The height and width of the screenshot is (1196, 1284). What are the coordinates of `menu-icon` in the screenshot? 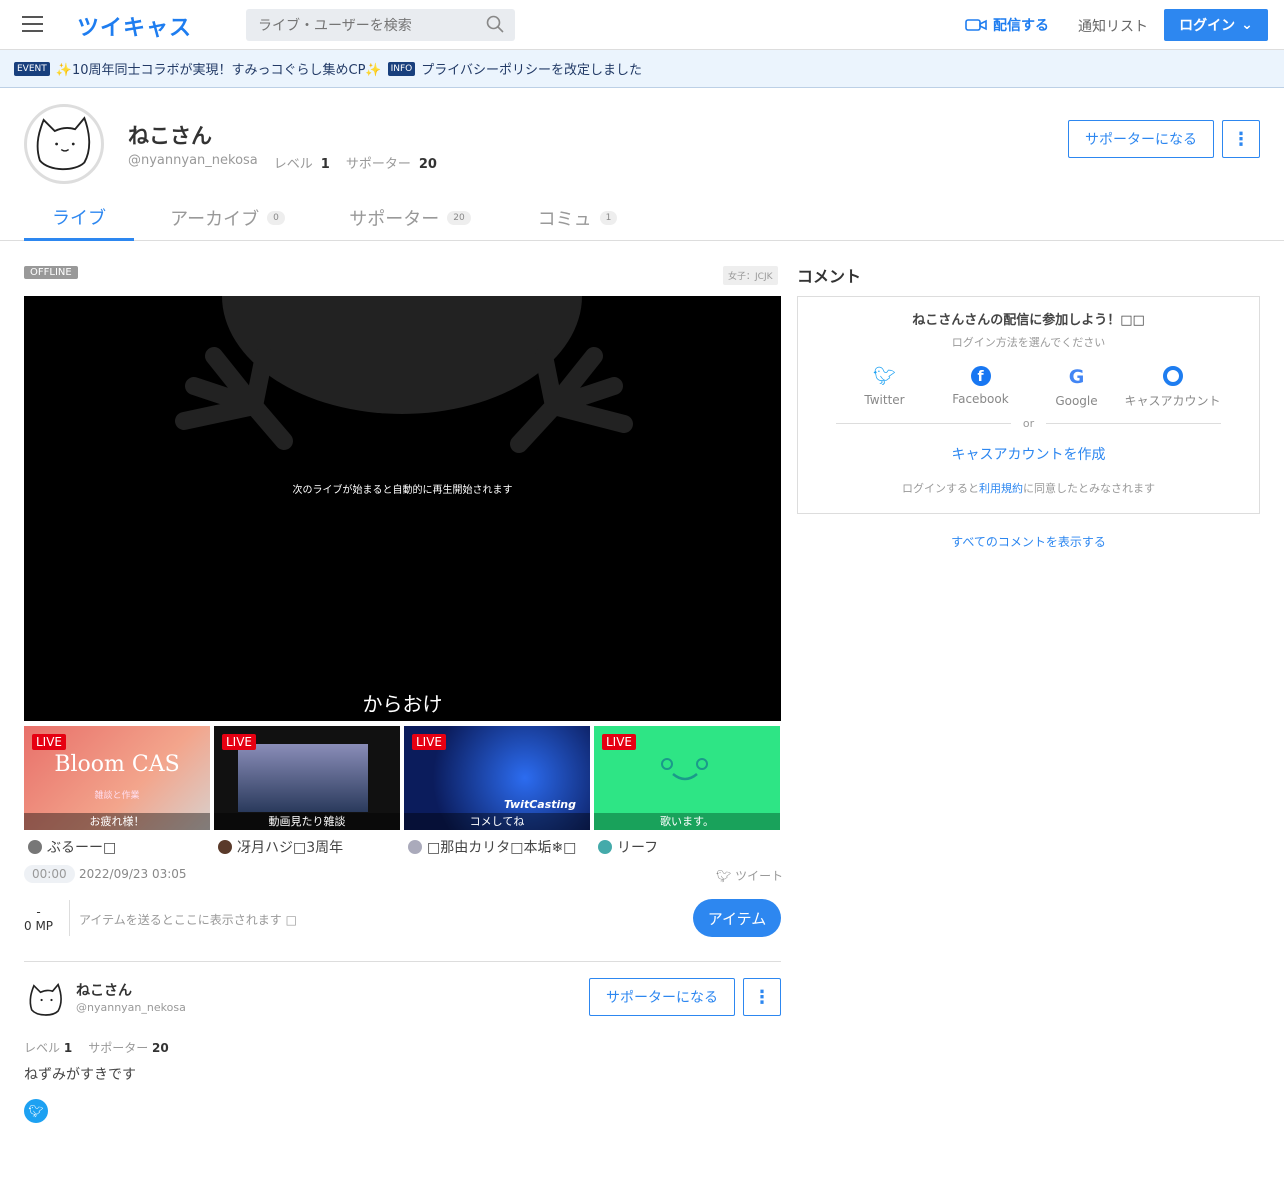 It's located at (32, 24).